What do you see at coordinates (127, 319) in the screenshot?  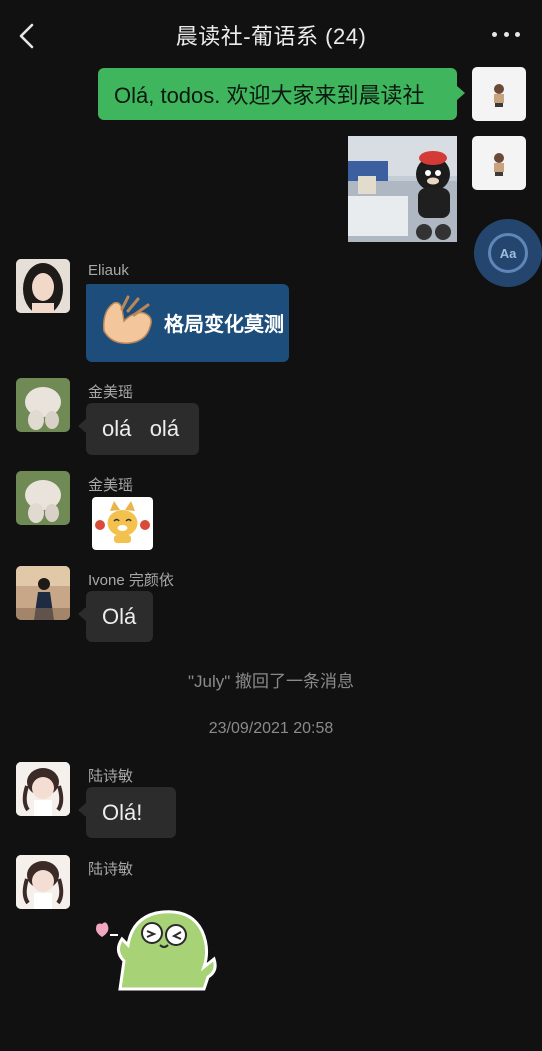 I see `hand-gesture-icon` at bounding box center [127, 319].